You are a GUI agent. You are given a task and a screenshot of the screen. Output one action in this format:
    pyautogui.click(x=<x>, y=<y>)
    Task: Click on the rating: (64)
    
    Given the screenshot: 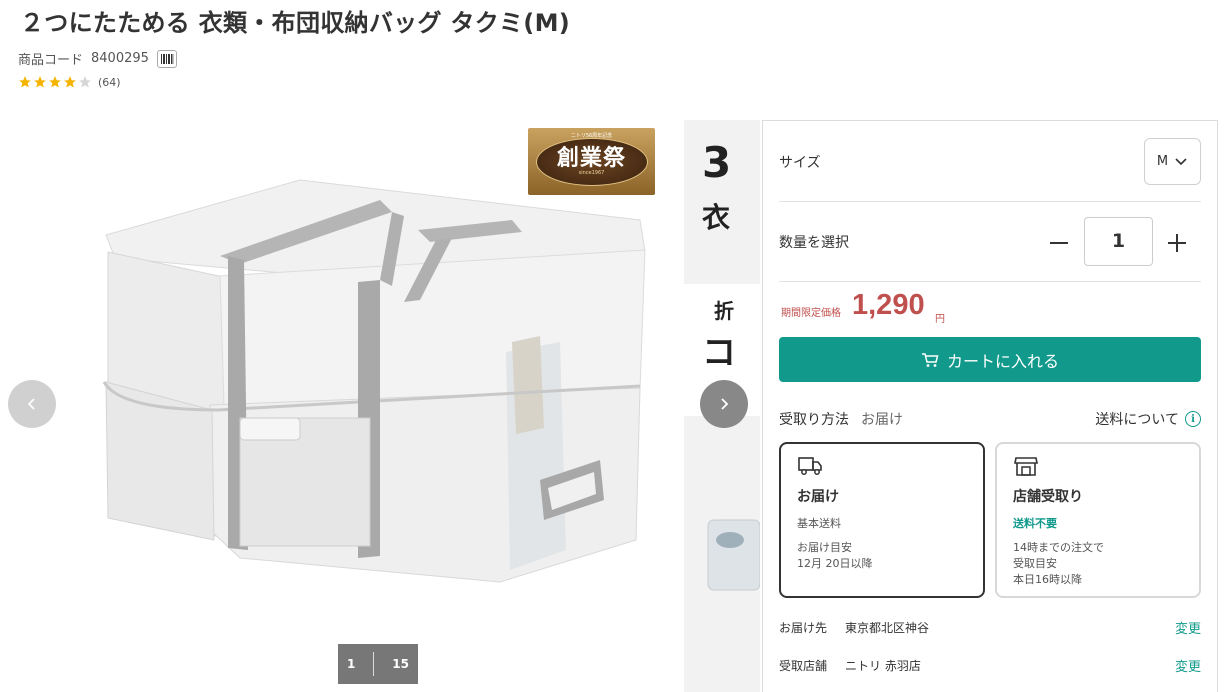 What is the action you would take?
    pyautogui.click(x=69, y=82)
    